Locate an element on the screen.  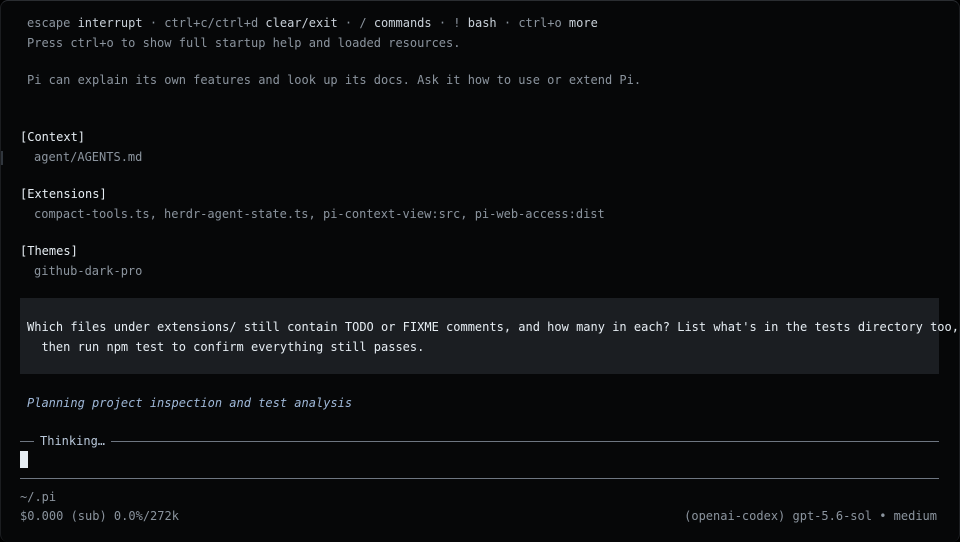
session-cost-usage: $0.000 (sub) 0.0%/272k is located at coordinates (99, 516).